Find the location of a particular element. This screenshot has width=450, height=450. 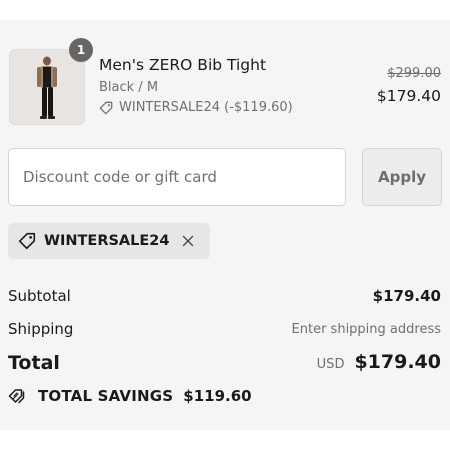

product-discount-label: WINTERSALE24 (-$119.60) is located at coordinates (206, 107).